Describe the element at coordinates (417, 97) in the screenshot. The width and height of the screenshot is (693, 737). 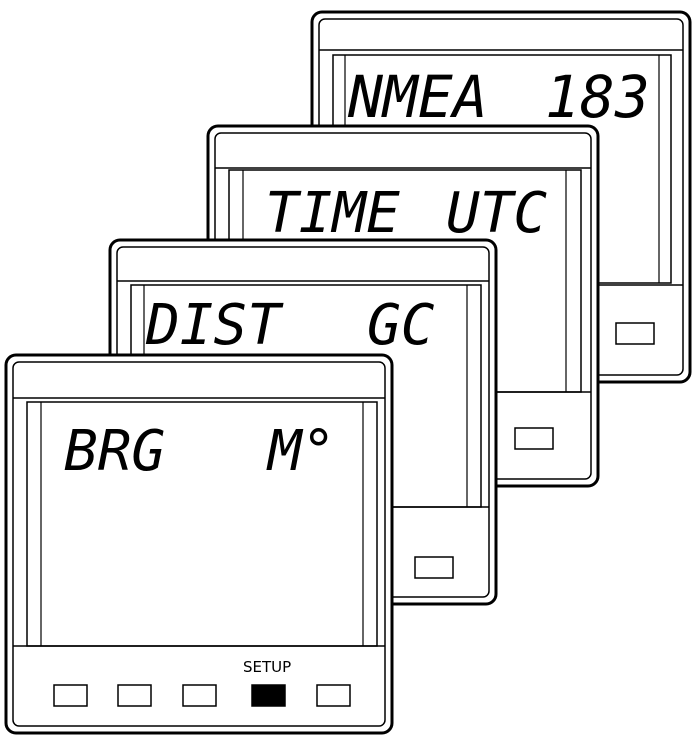
I see `display-text-left: NMEA` at that location.